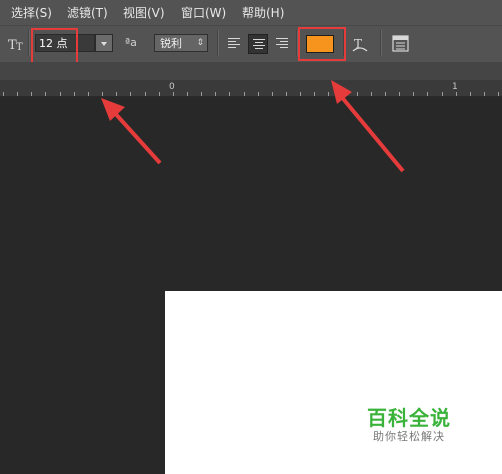  What do you see at coordinates (131, 131) in the screenshot?
I see `arrow-left` at bounding box center [131, 131].